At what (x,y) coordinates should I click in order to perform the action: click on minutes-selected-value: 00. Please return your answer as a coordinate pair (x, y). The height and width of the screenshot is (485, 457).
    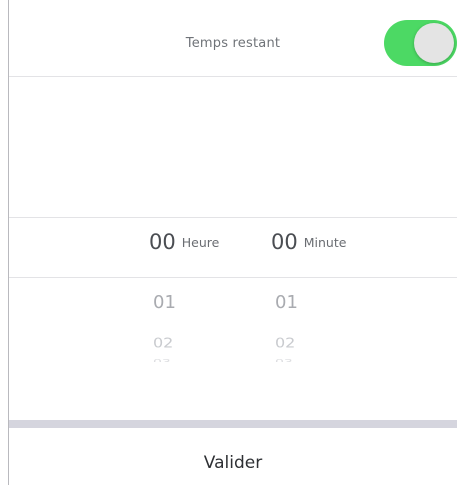
    Looking at the image, I should click on (284, 242).